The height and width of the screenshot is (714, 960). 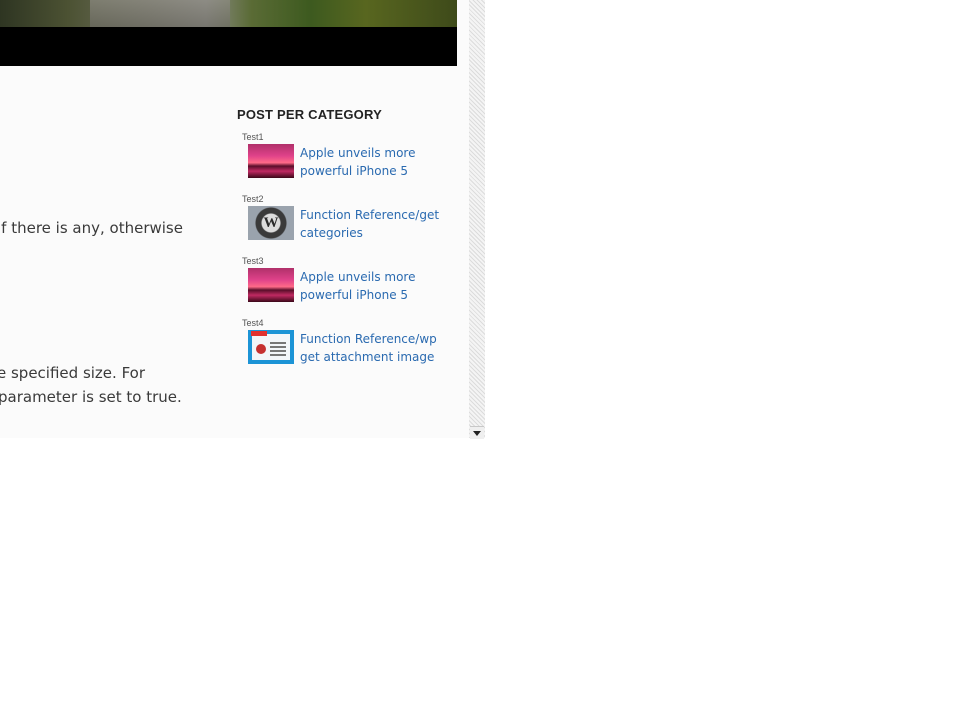 I want to click on article-text-line: e specified size. For, so click(x=73, y=373).